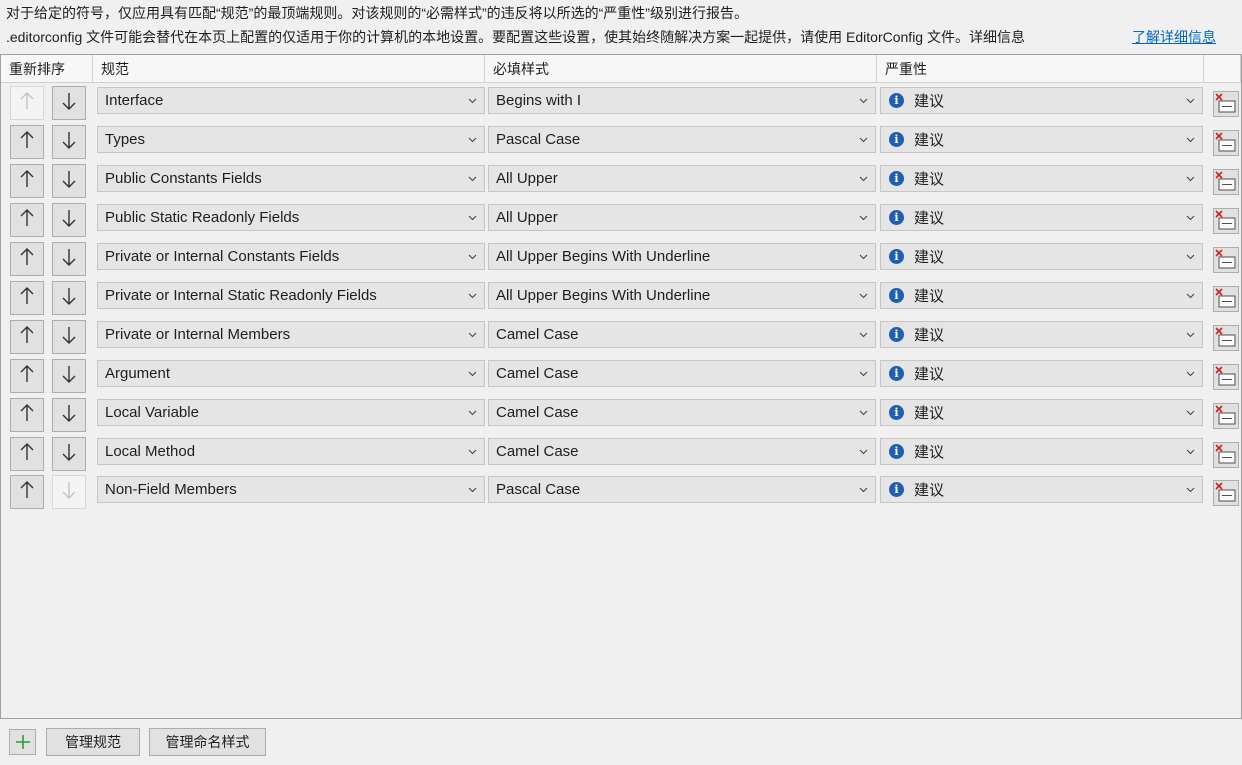 Image resolution: width=1242 pixels, height=765 pixels. What do you see at coordinates (538, 489) in the screenshot?
I see `required-style-value: Pascal Case` at bounding box center [538, 489].